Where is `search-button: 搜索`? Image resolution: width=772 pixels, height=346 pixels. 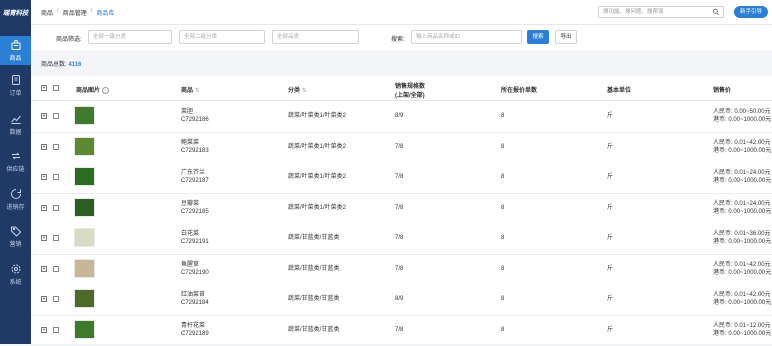 search-button: 搜索 is located at coordinates (538, 37).